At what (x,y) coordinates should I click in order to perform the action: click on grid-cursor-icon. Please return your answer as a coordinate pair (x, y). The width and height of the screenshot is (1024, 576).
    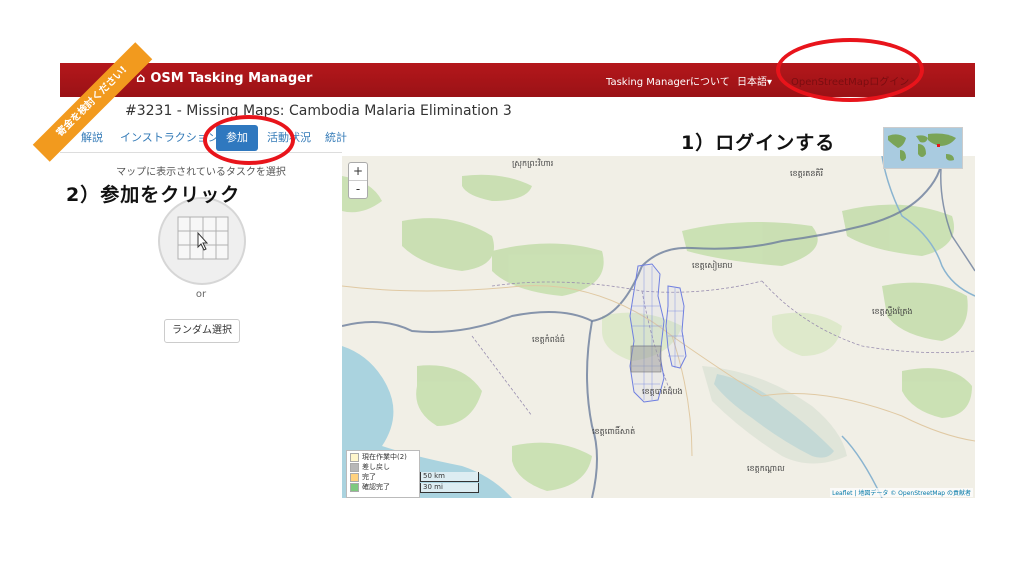
    Looking at the image, I should click on (203, 238).